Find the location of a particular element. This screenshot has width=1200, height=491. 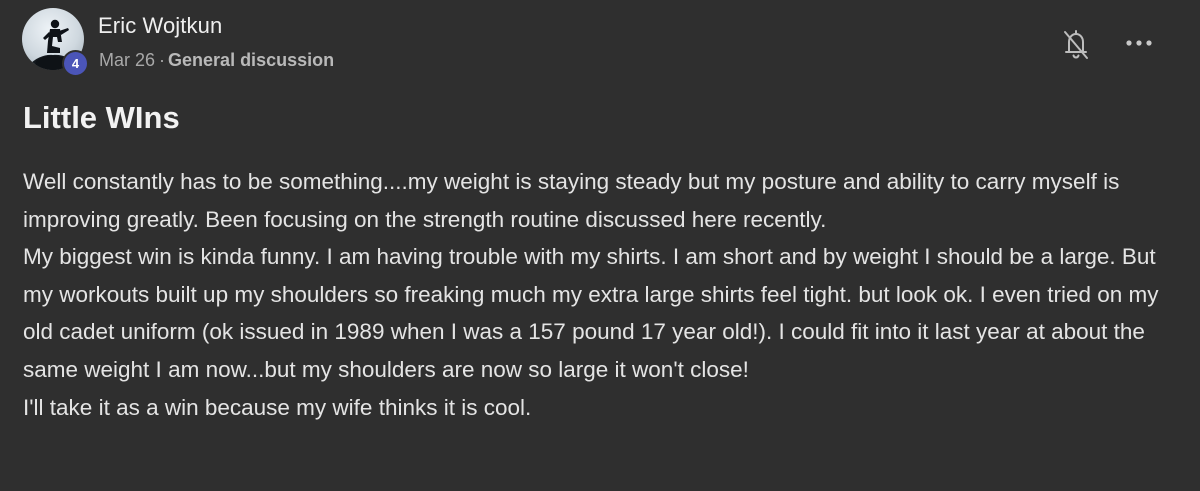

more-horizontal-icon is located at coordinates (1139, 42).